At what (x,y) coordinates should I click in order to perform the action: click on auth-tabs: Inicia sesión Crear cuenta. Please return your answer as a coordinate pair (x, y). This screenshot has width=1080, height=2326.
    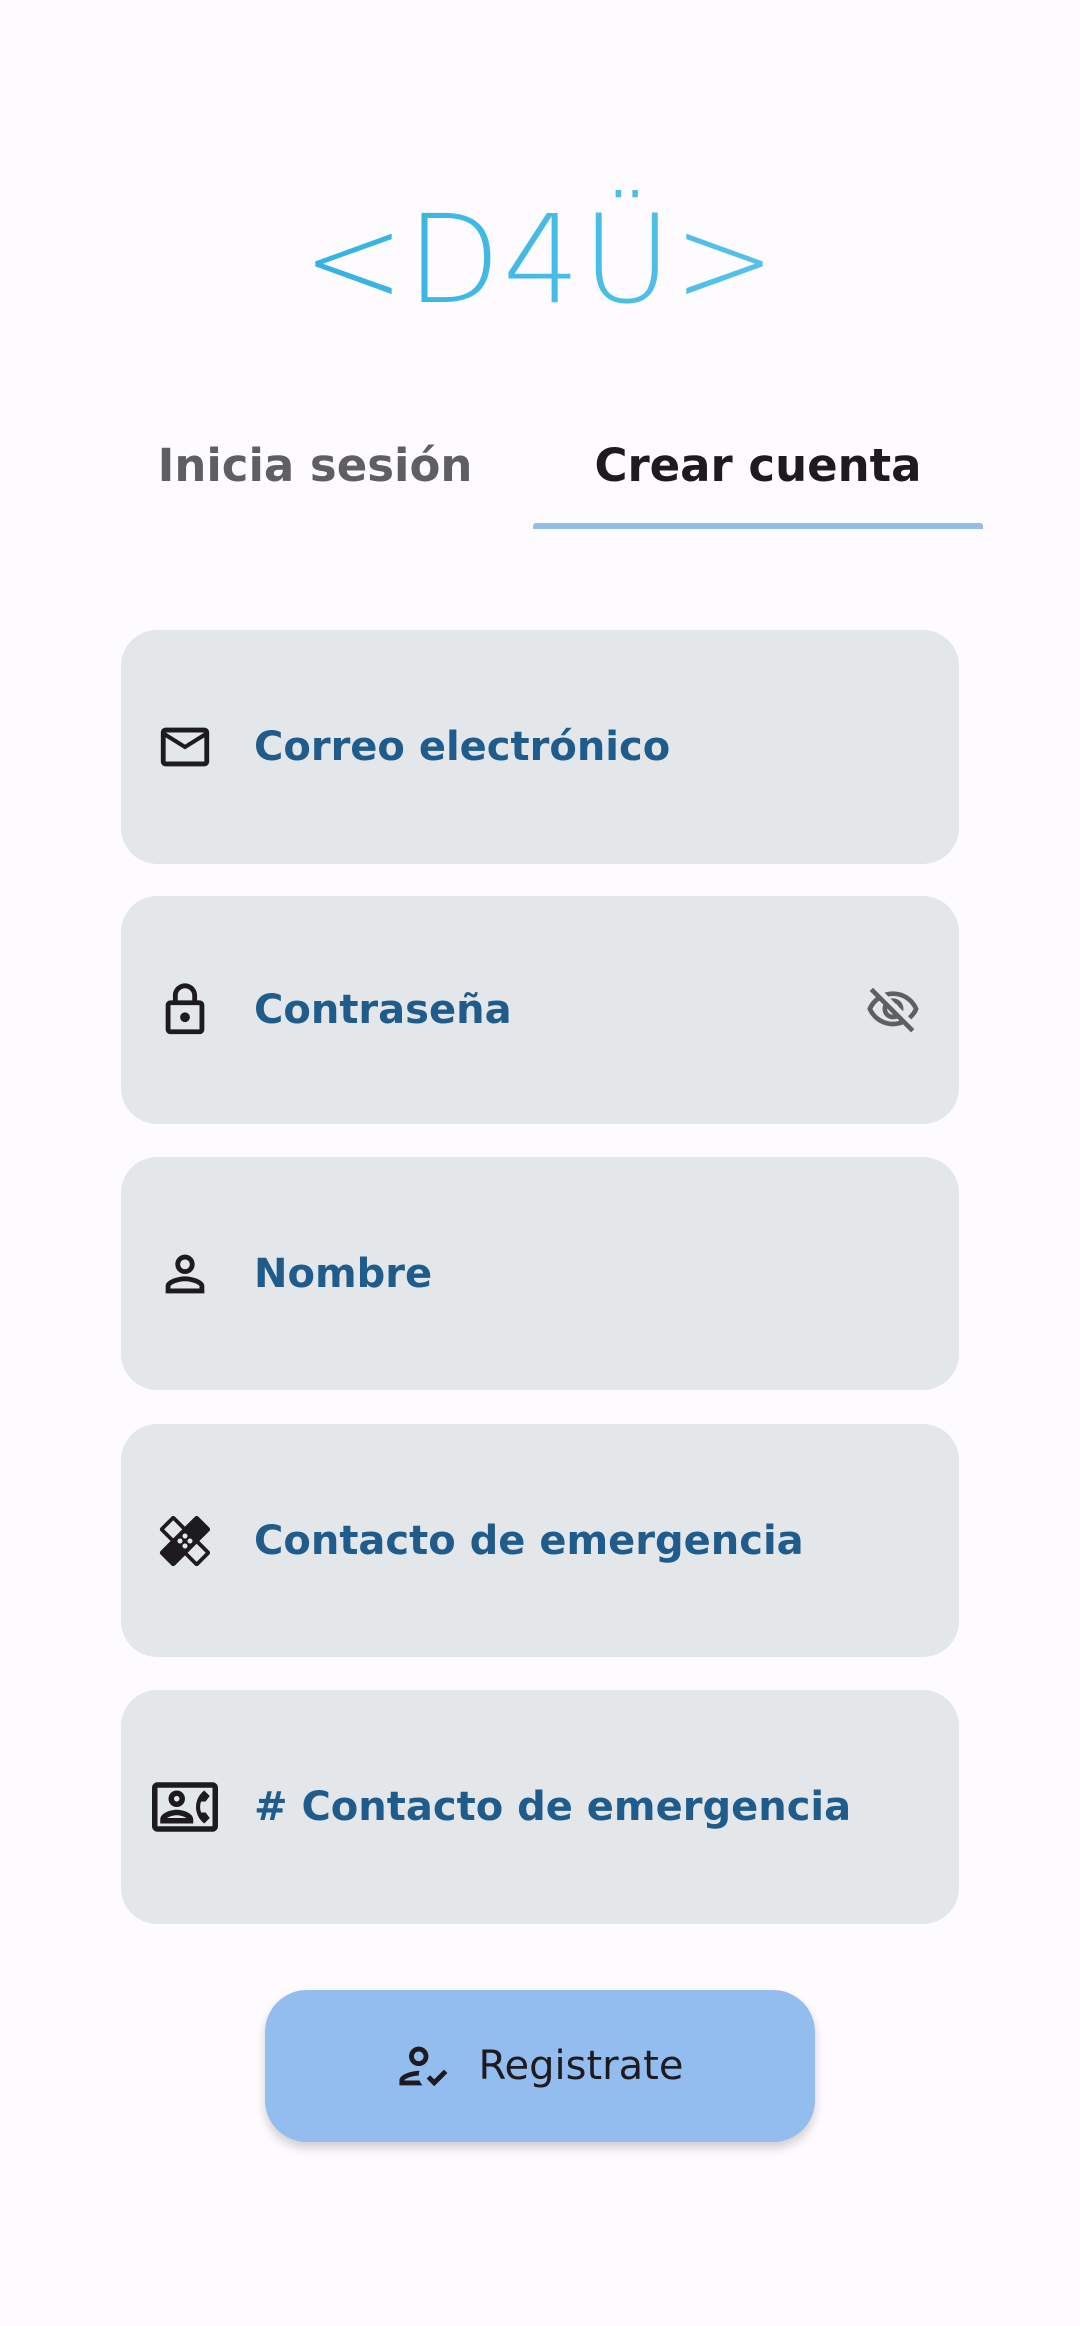
    Looking at the image, I should click on (540, 465).